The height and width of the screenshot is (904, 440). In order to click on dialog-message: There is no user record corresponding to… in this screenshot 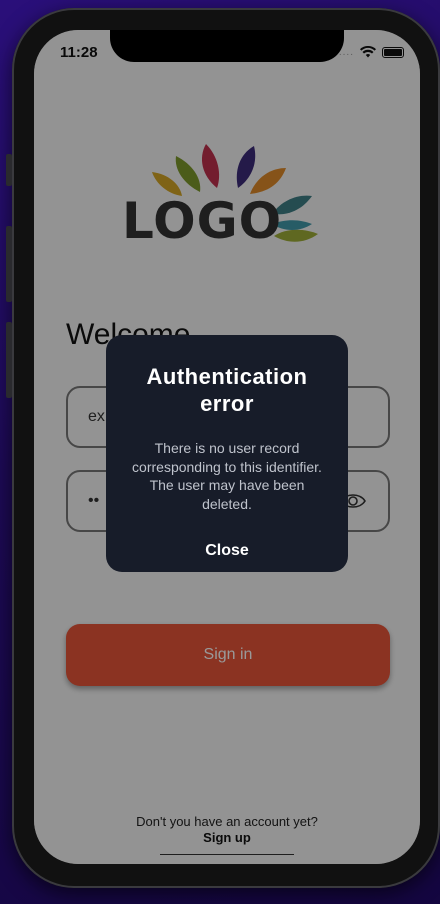, I will do `click(227, 476)`.